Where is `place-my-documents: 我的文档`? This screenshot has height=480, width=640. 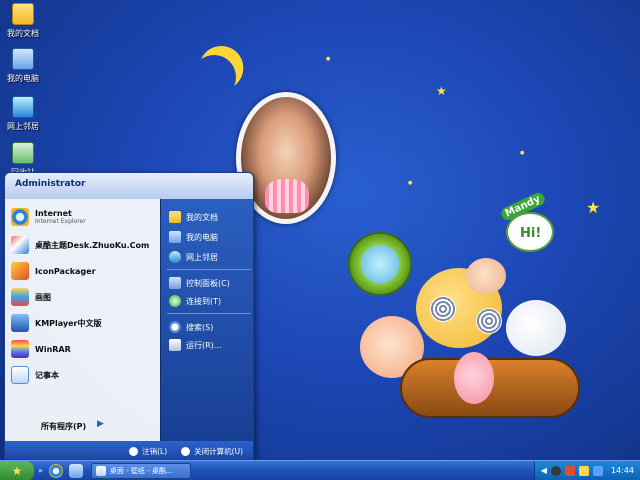
place-my-documents: 我的文档 is located at coordinates (193, 217).